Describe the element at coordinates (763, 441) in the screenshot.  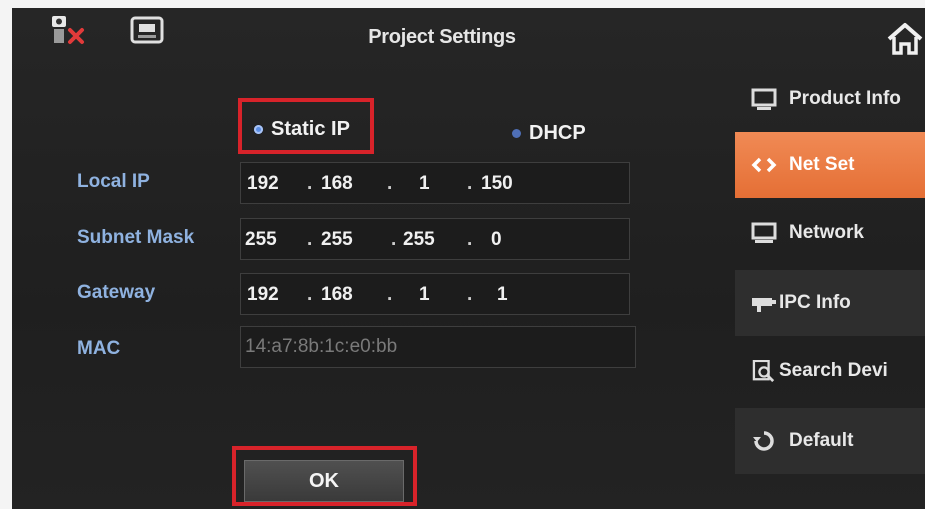
I see `recycle-icon` at that location.